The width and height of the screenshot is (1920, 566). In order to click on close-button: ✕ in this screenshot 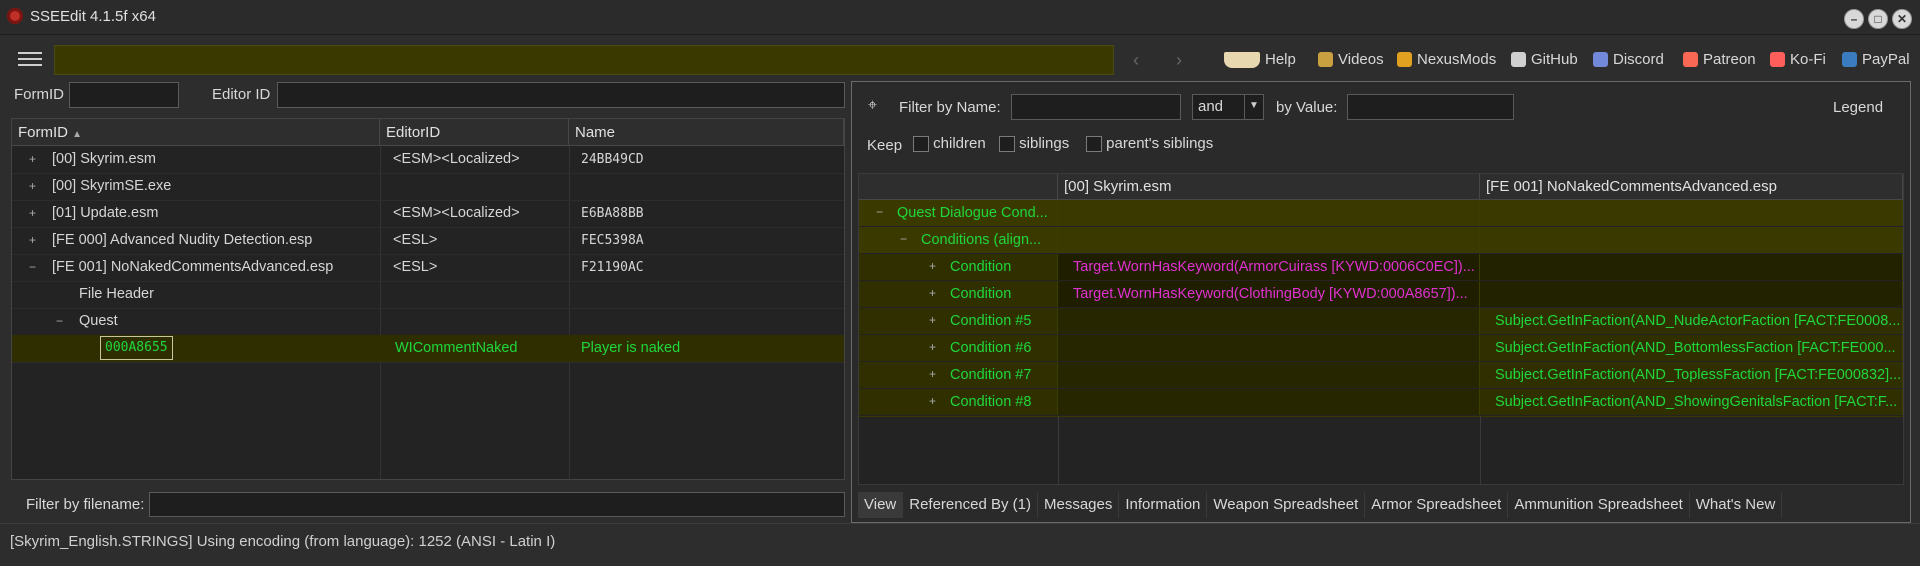, I will do `click(1902, 19)`.